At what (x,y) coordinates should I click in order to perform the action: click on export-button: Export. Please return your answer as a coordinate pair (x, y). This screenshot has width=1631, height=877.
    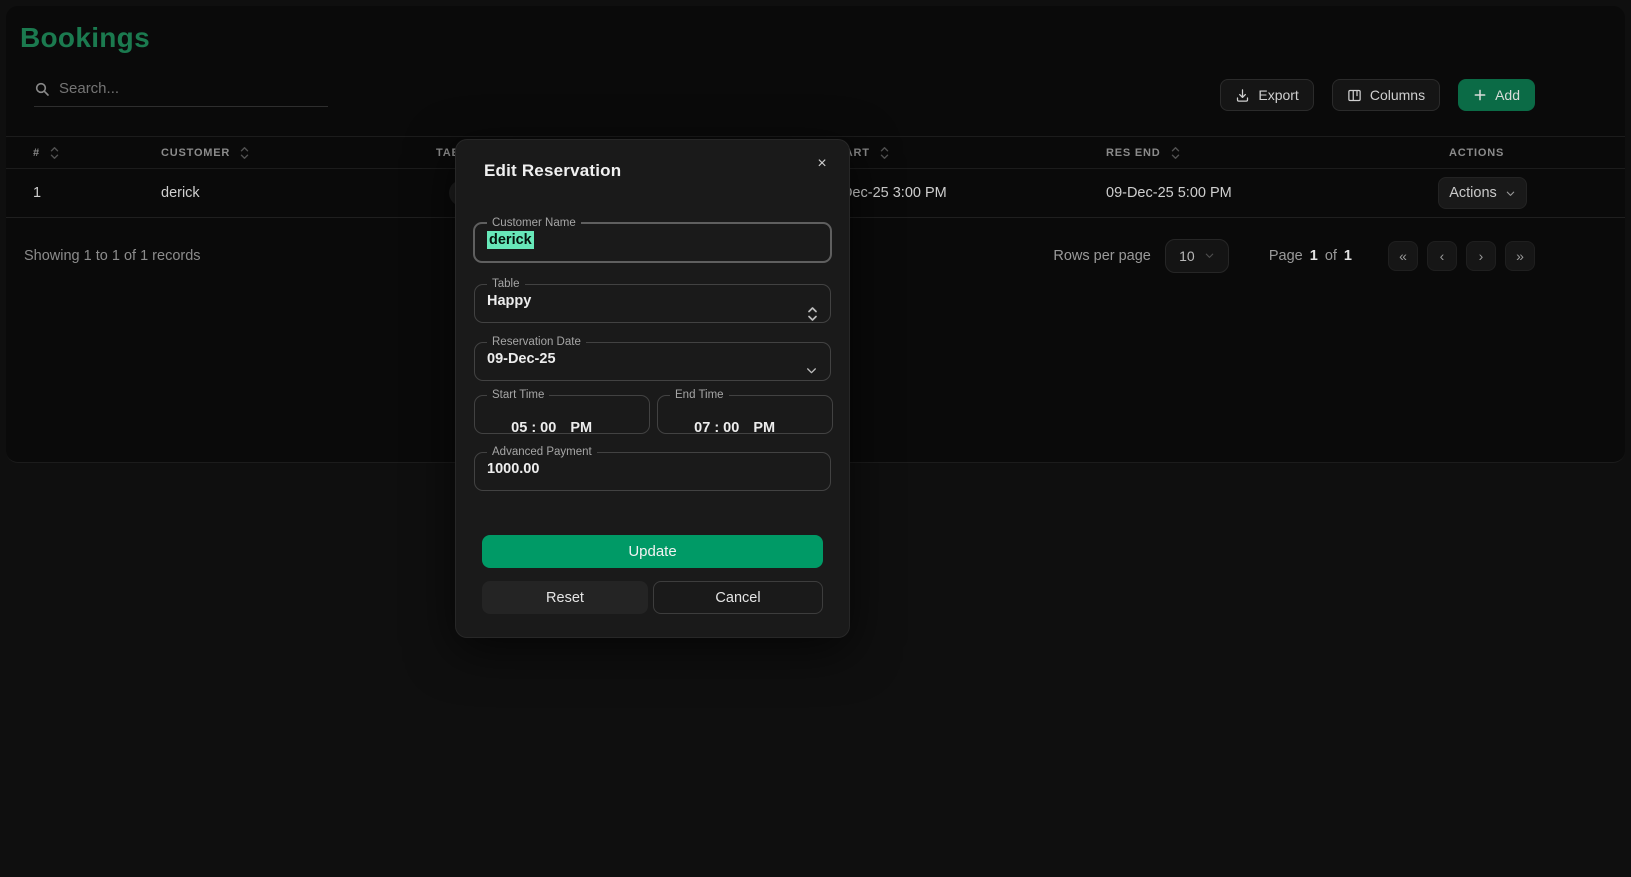
    Looking at the image, I should click on (1267, 95).